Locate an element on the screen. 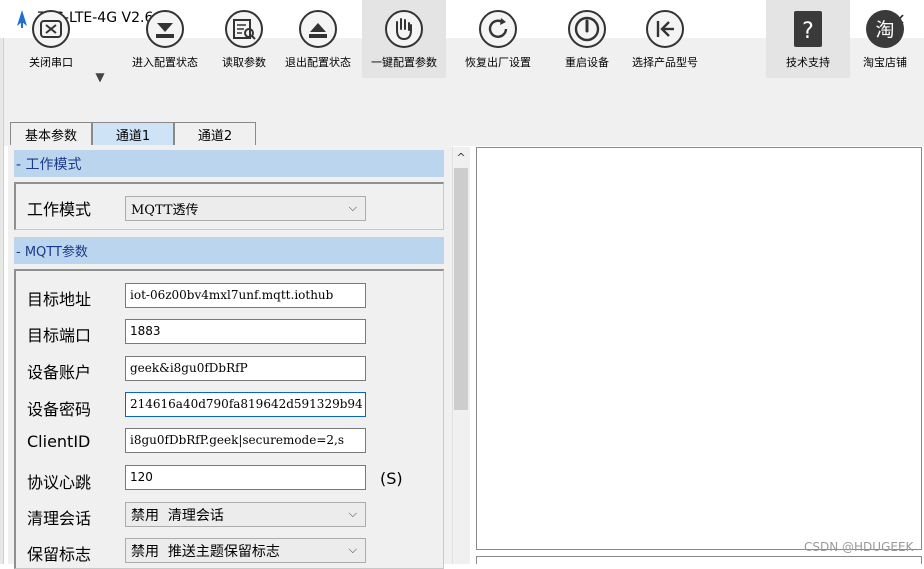 This screenshot has width=924, height=569. help-icon: ? is located at coordinates (808, 29).